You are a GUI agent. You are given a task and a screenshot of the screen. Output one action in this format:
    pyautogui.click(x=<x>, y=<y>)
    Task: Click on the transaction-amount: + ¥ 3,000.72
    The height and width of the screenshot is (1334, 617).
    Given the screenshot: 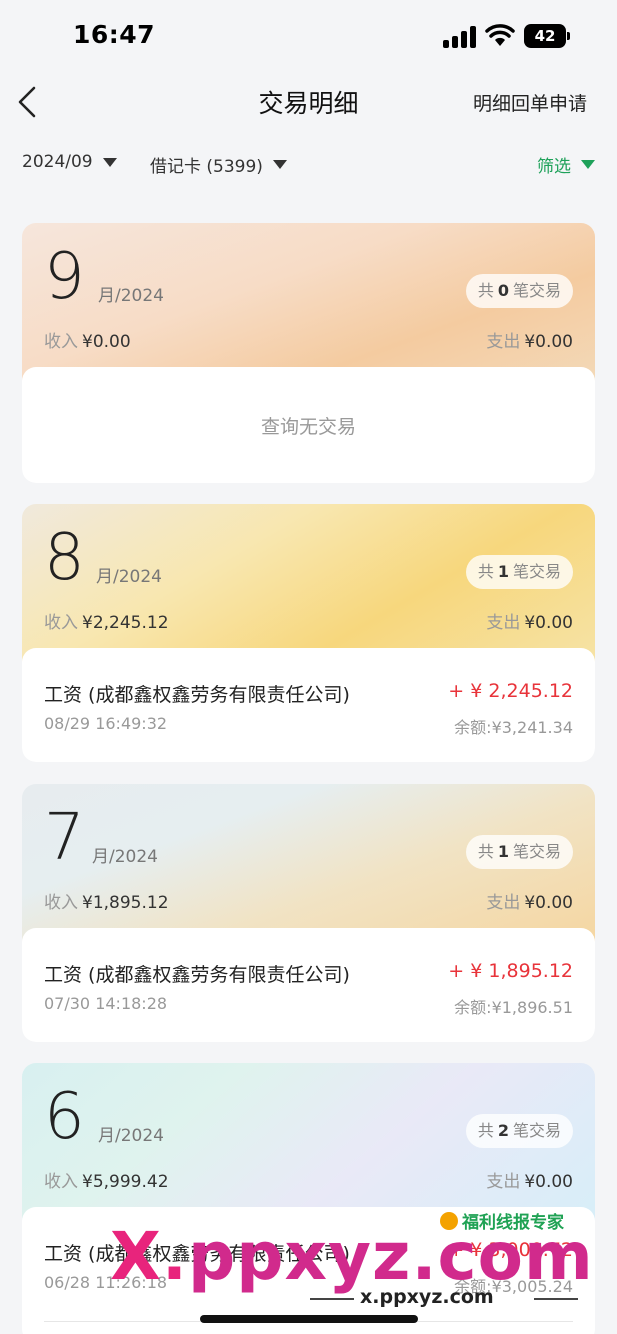 What is the action you would take?
    pyautogui.click(x=510, y=1250)
    